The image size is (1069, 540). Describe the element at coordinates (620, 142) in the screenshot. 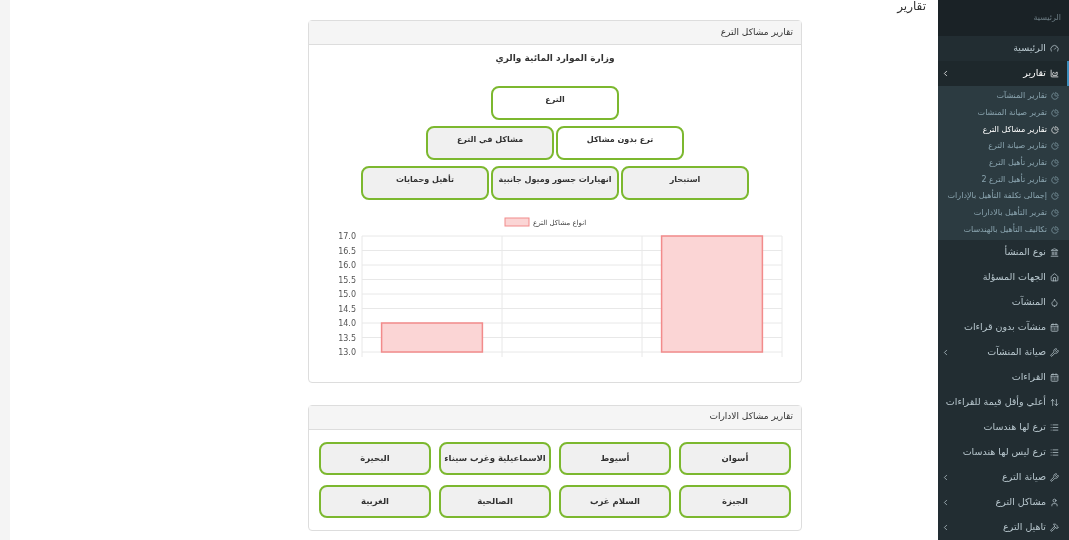

I see `org-node: ترع بدون مشاكل` at that location.